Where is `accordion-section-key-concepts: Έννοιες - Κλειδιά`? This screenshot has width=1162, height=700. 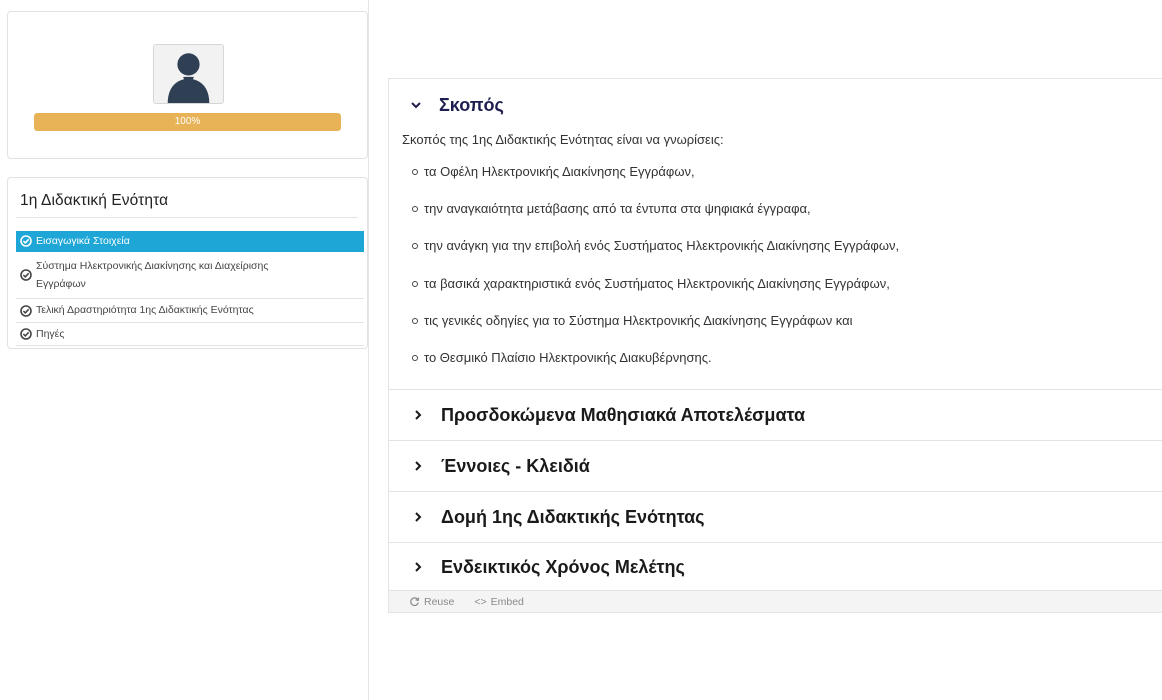
accordion-section-key-concepts: Έννοιες - Κλειδιά is located at coordinates (775, 466).